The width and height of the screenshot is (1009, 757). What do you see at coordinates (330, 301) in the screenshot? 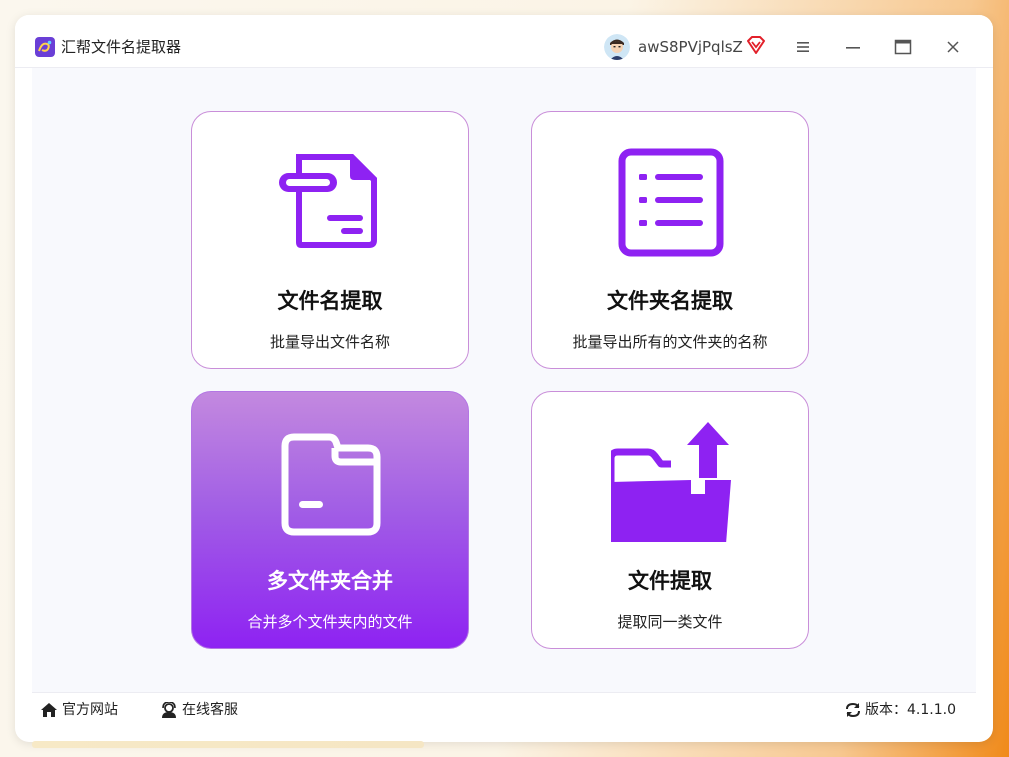
I see `card-title: 文件名提取` at bounding box center [330, 301].